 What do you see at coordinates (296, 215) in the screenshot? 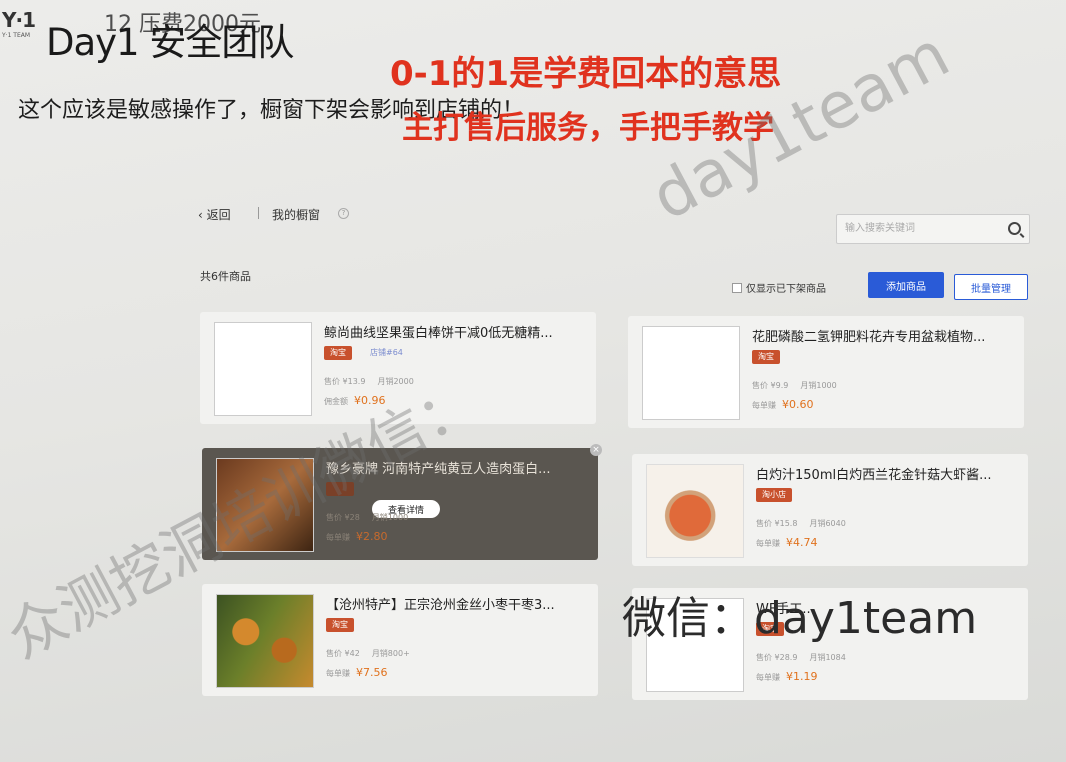
I see `page-title: 我的橱窗` at bounding box center [296, 215].